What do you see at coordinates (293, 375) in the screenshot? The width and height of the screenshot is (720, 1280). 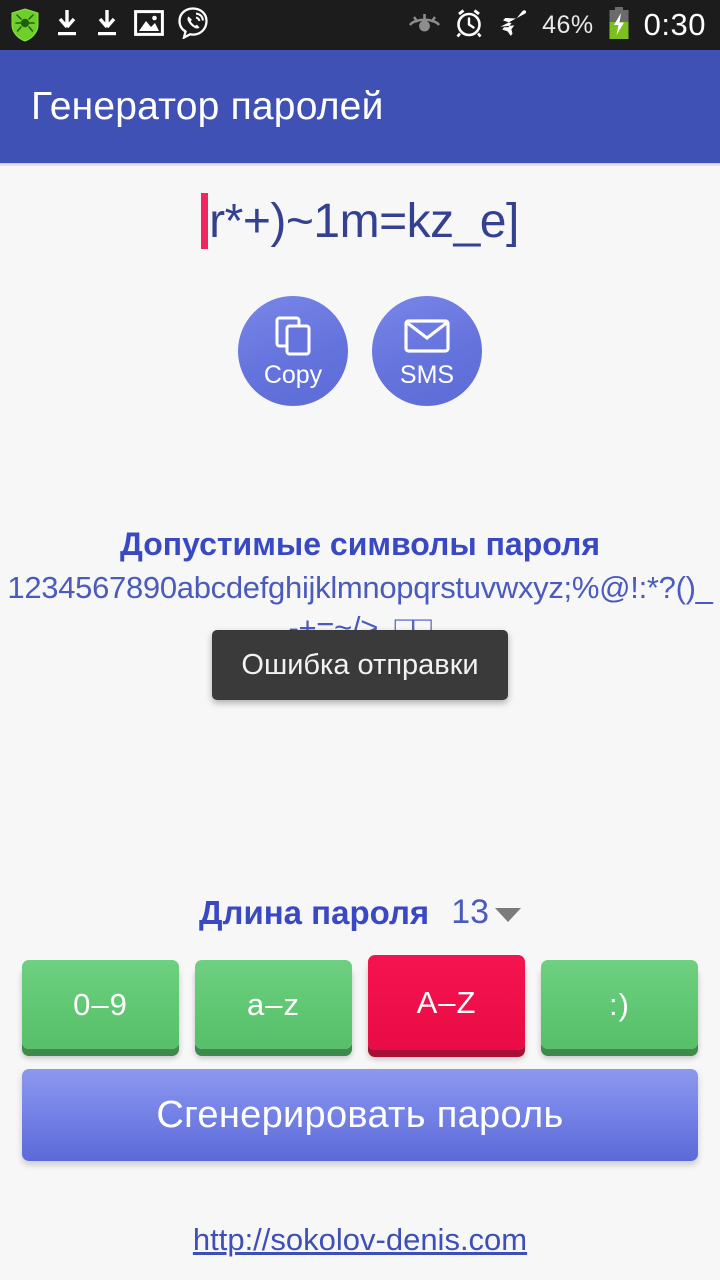 I see `copy-button-label: Copy` at bounding box center [293, 375].